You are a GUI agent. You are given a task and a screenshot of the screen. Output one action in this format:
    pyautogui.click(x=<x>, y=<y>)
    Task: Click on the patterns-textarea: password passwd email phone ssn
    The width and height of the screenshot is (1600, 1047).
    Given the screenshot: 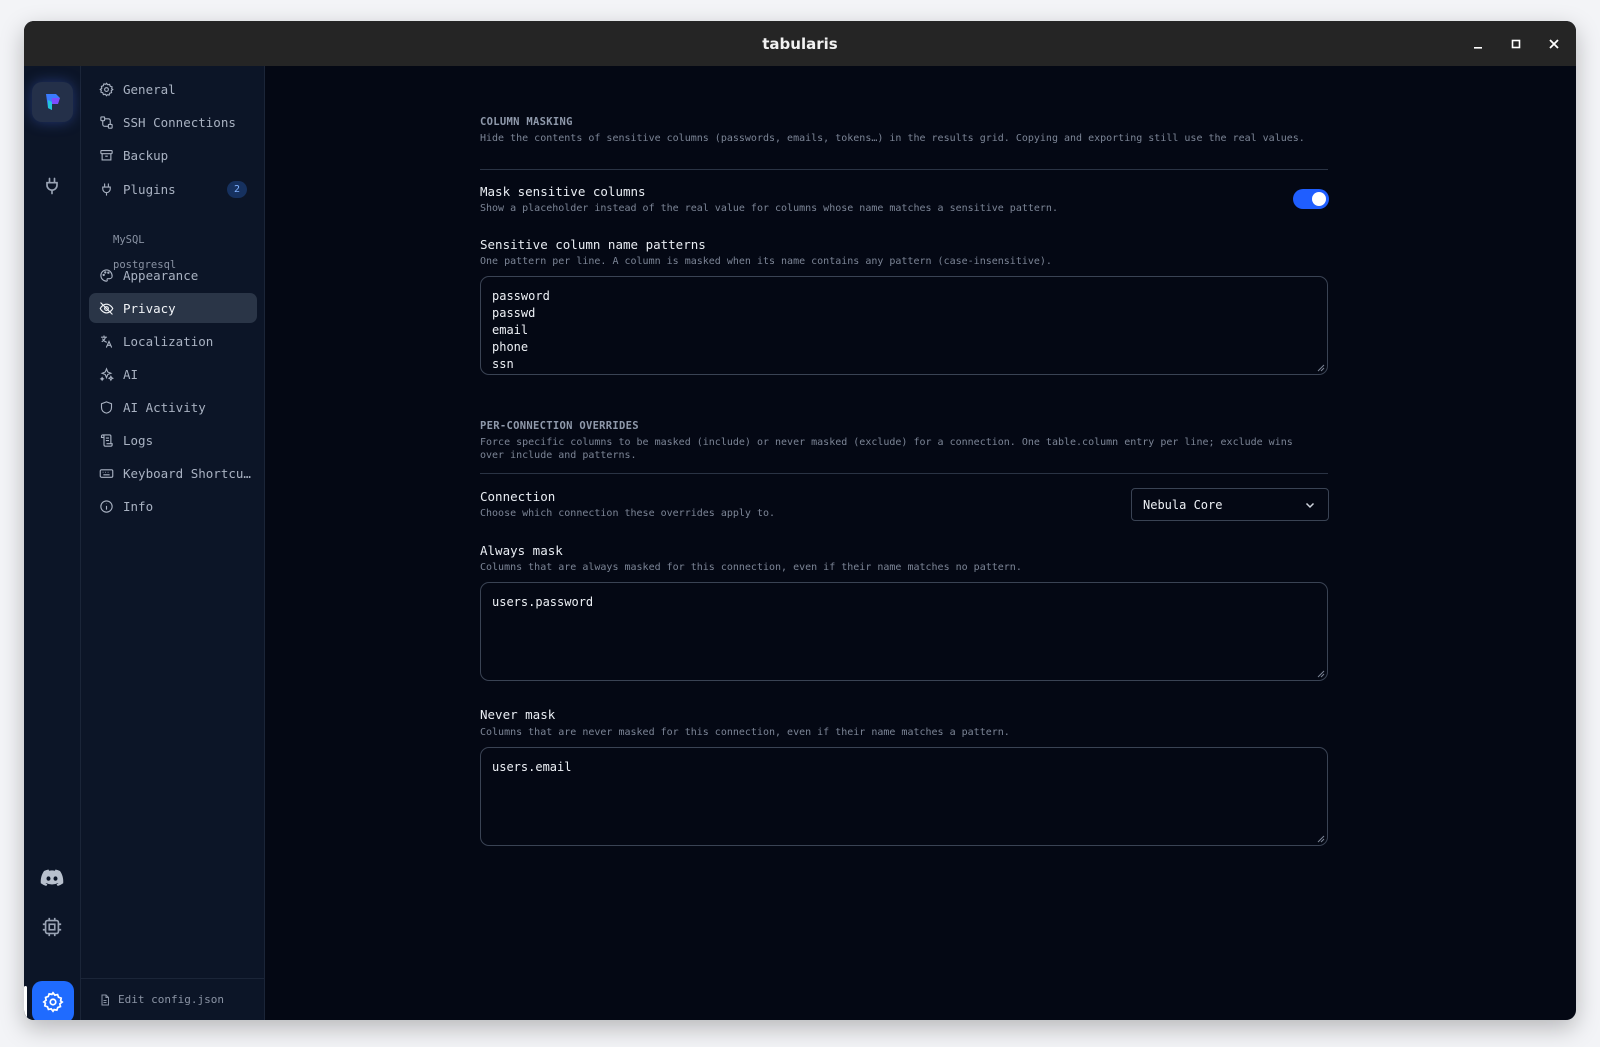 What is the action you would take?
    pyautogui.click(x=904, y=325)
    